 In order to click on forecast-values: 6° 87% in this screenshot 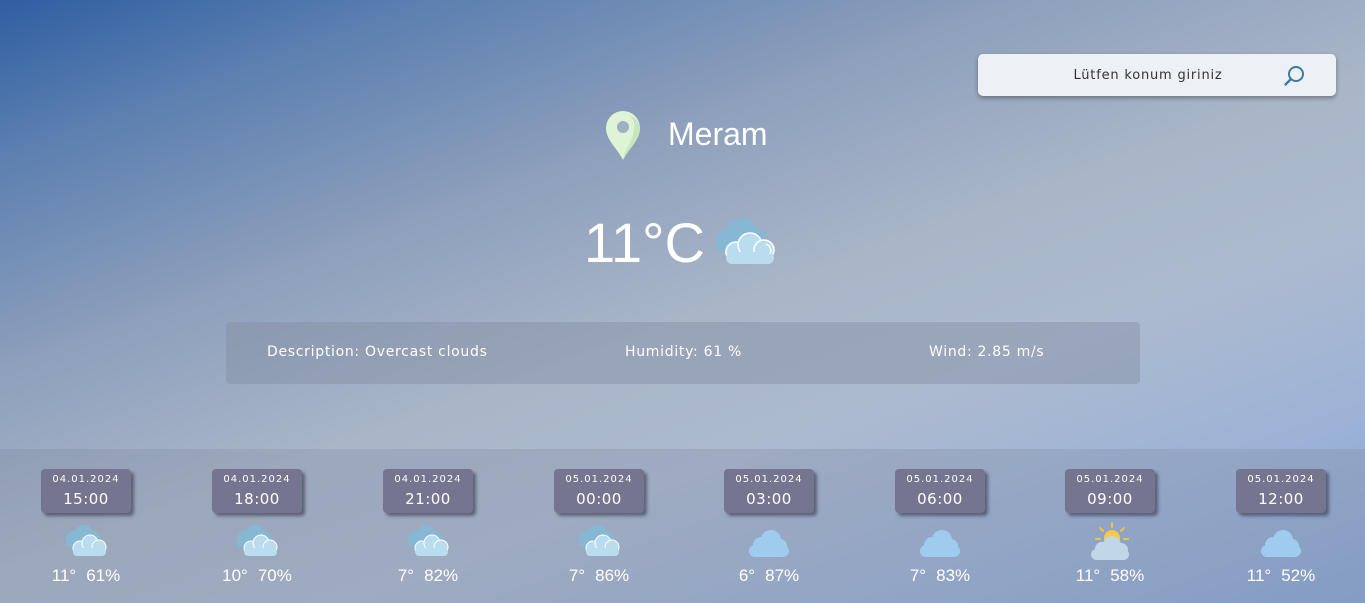, I will do `click(769, 576)`.